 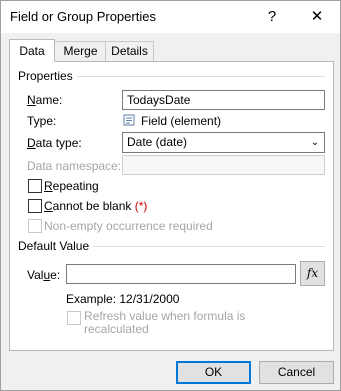 I want to click on dialog-title: Field or Group Properties, so click(x=83, y=16).